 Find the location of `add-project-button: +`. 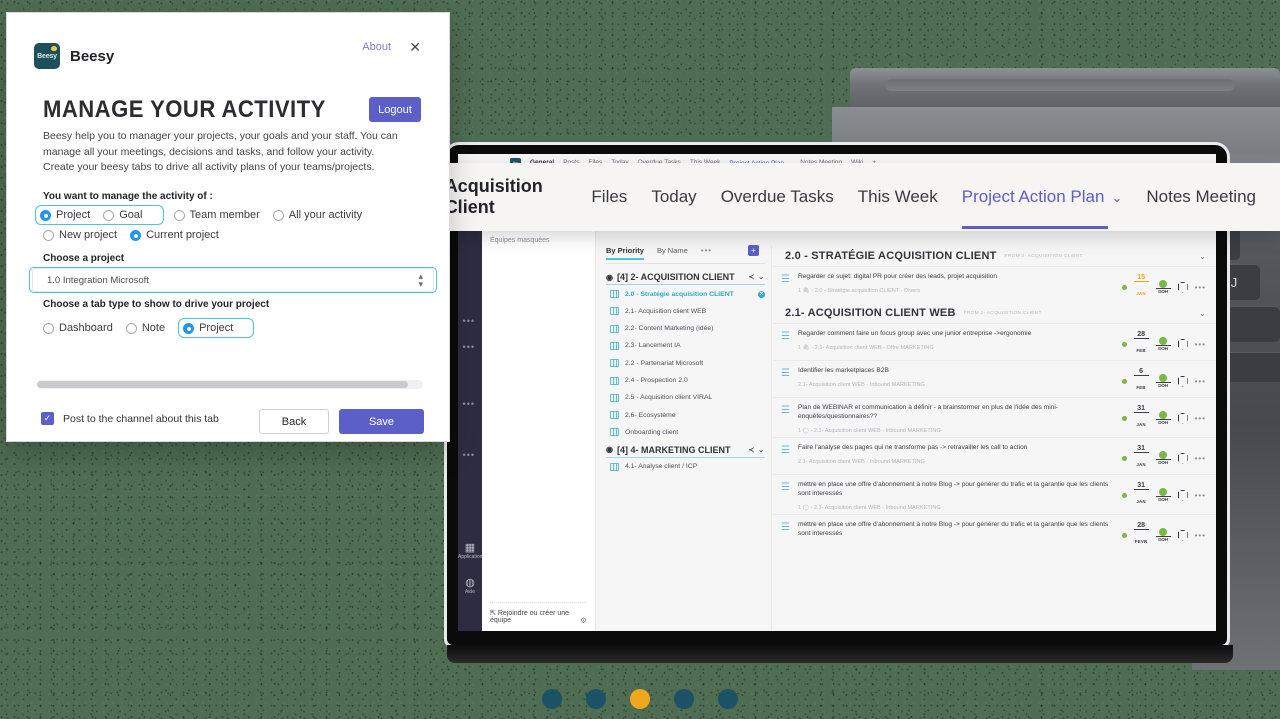

add-project-button: + is located at coordinates (753, 250).